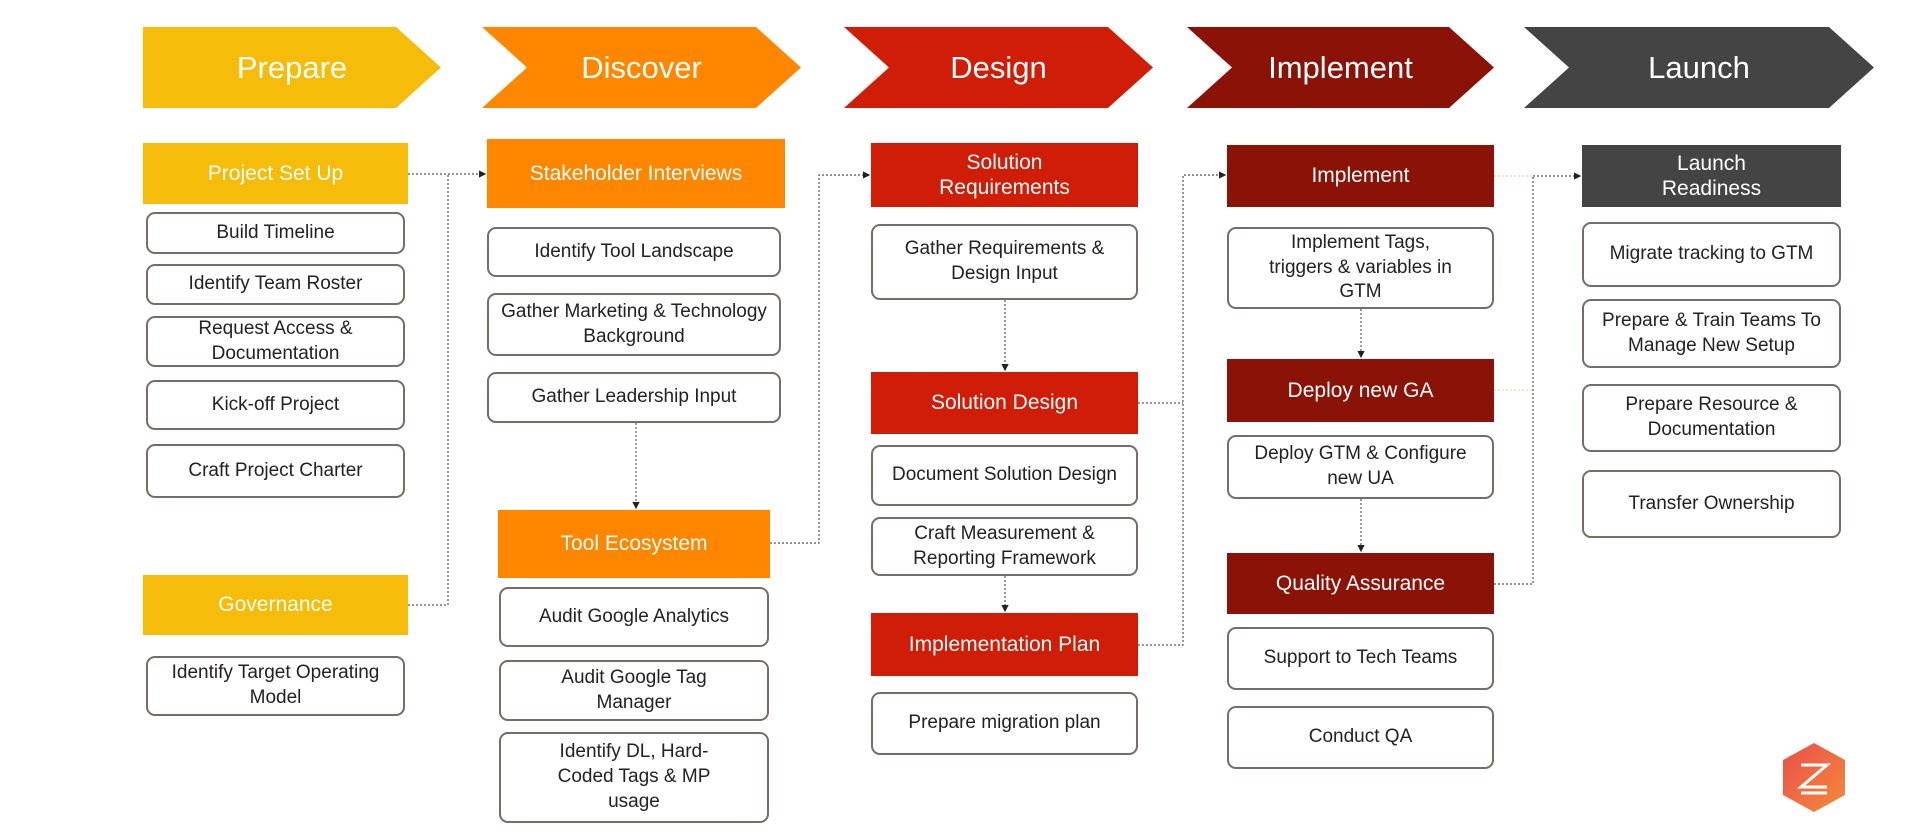 Image resolution: width=1913 pixels, height=835 pixels. I want to click on z-hexagon-logo-icon, so click(1814, 777).